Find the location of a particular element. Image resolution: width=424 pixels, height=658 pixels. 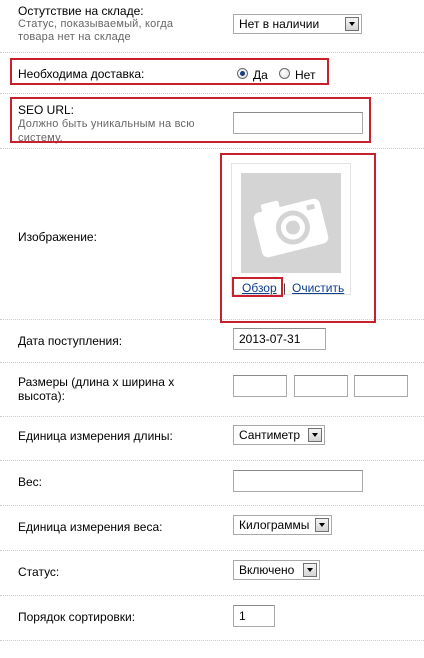

shipping-highlight-box is located at coordinates (169, 71).